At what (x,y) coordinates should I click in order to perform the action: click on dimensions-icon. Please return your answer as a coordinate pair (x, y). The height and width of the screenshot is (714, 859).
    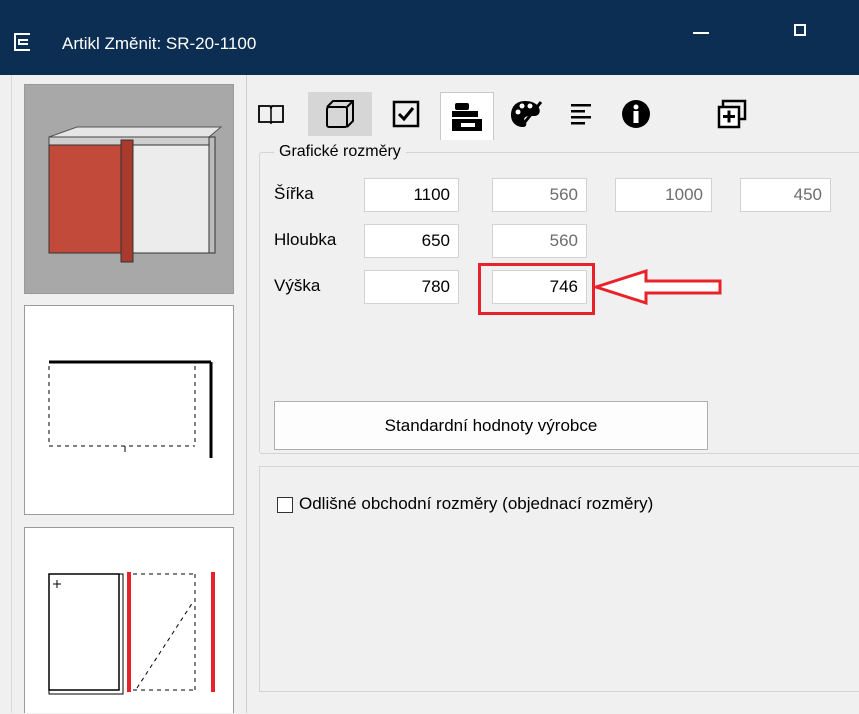
    Looking at the image, I should click on (467, 116).